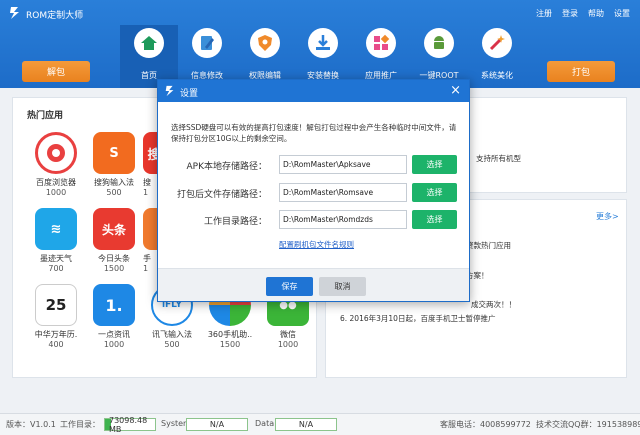 This screenshot has height=435, width=640. I want to click on download-icon, so click(323, 43).